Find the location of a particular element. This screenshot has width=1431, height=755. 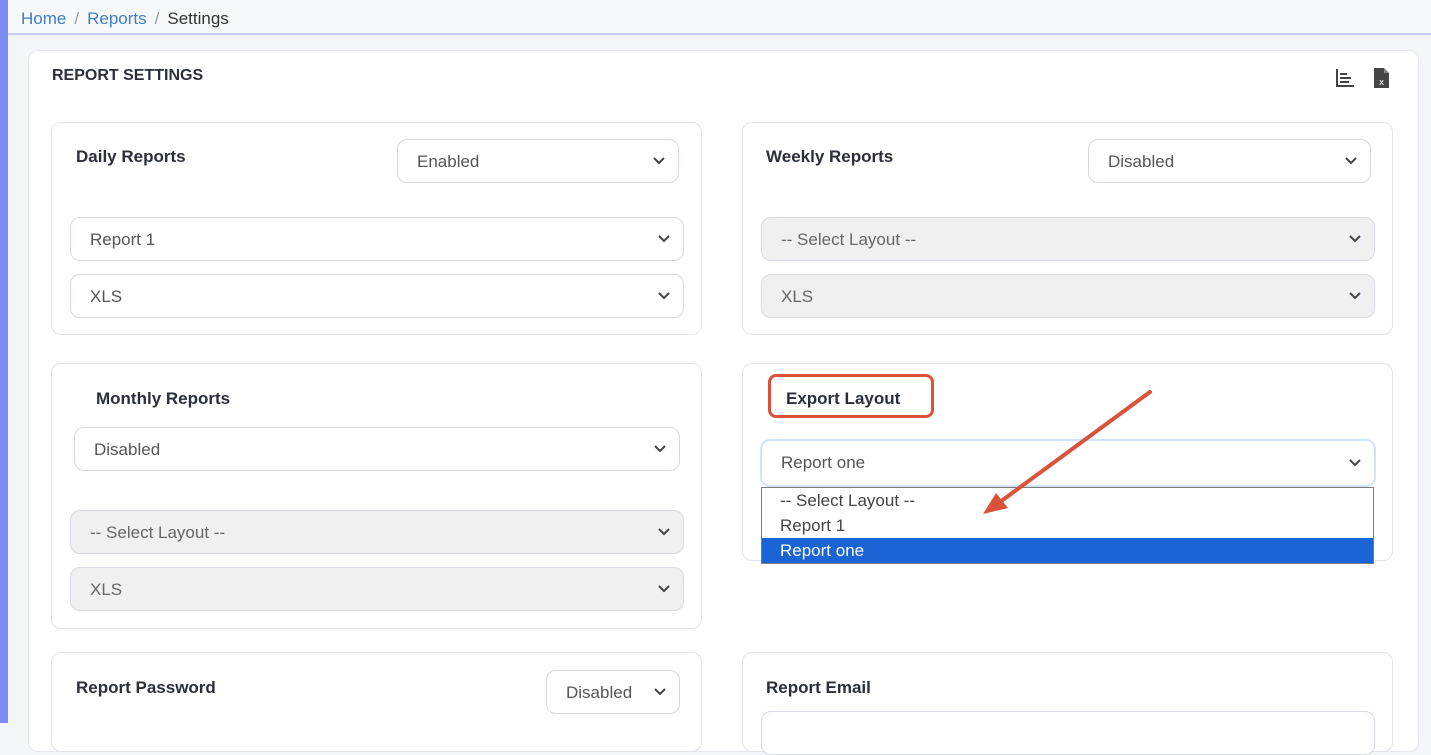

report-email-title: Report Email is located at coordinates (818, 687).